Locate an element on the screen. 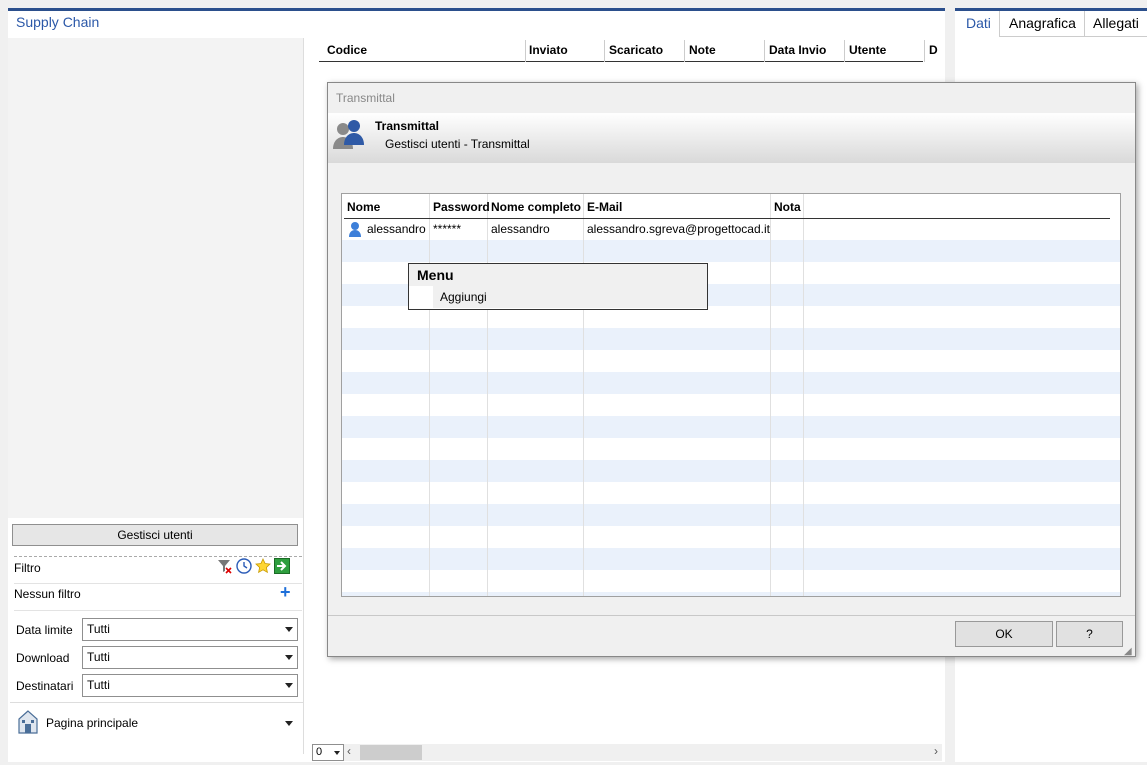 Image resolution: width=1147 pixels, height=765 pixels. page-value: 0 is located at coordinates (319, 752).